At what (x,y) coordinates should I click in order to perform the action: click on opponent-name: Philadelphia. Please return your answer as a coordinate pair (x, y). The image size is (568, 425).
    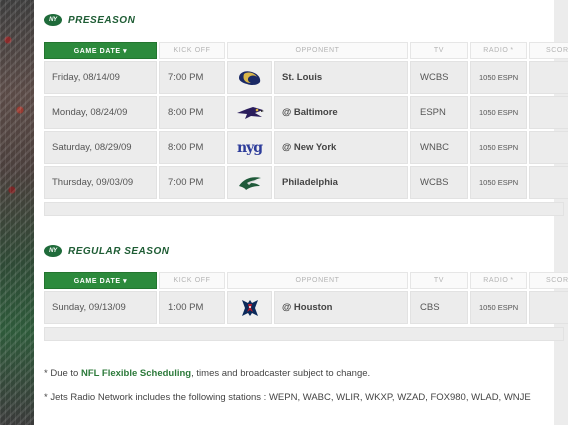
    Looking at the image, I should click on (341, 182).